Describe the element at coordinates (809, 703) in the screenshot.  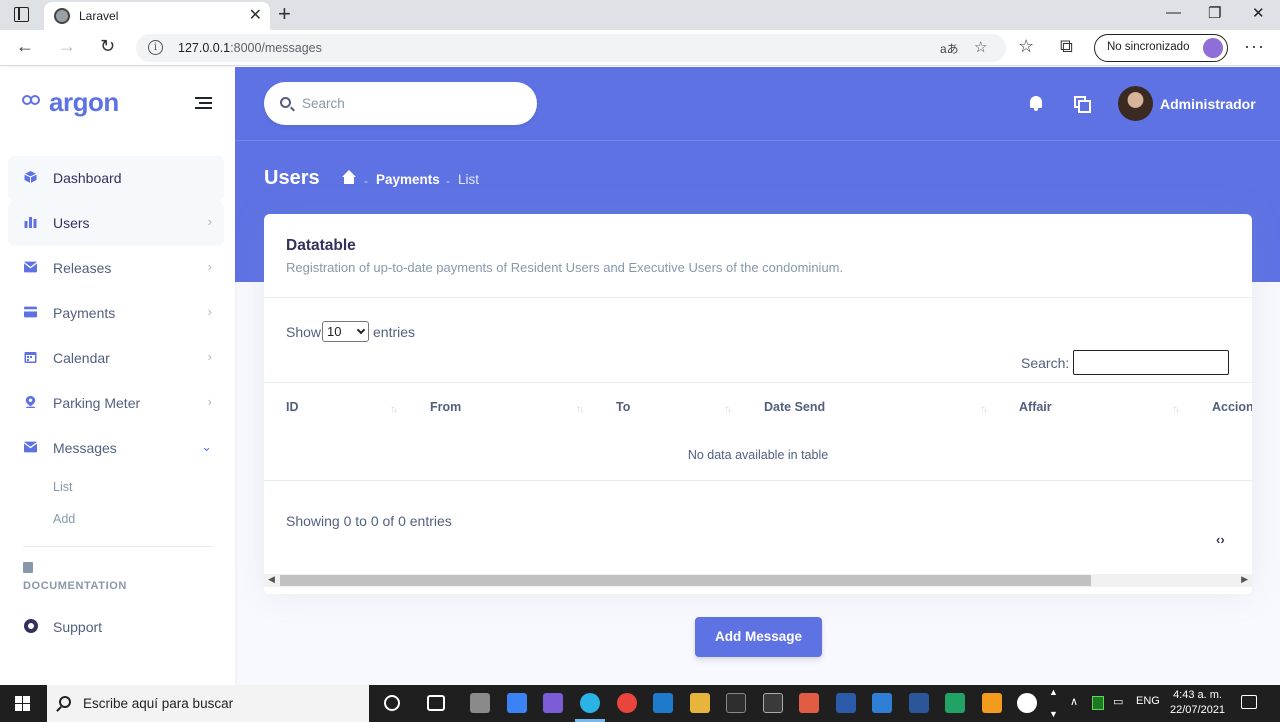
I see `git-icon` at that location.